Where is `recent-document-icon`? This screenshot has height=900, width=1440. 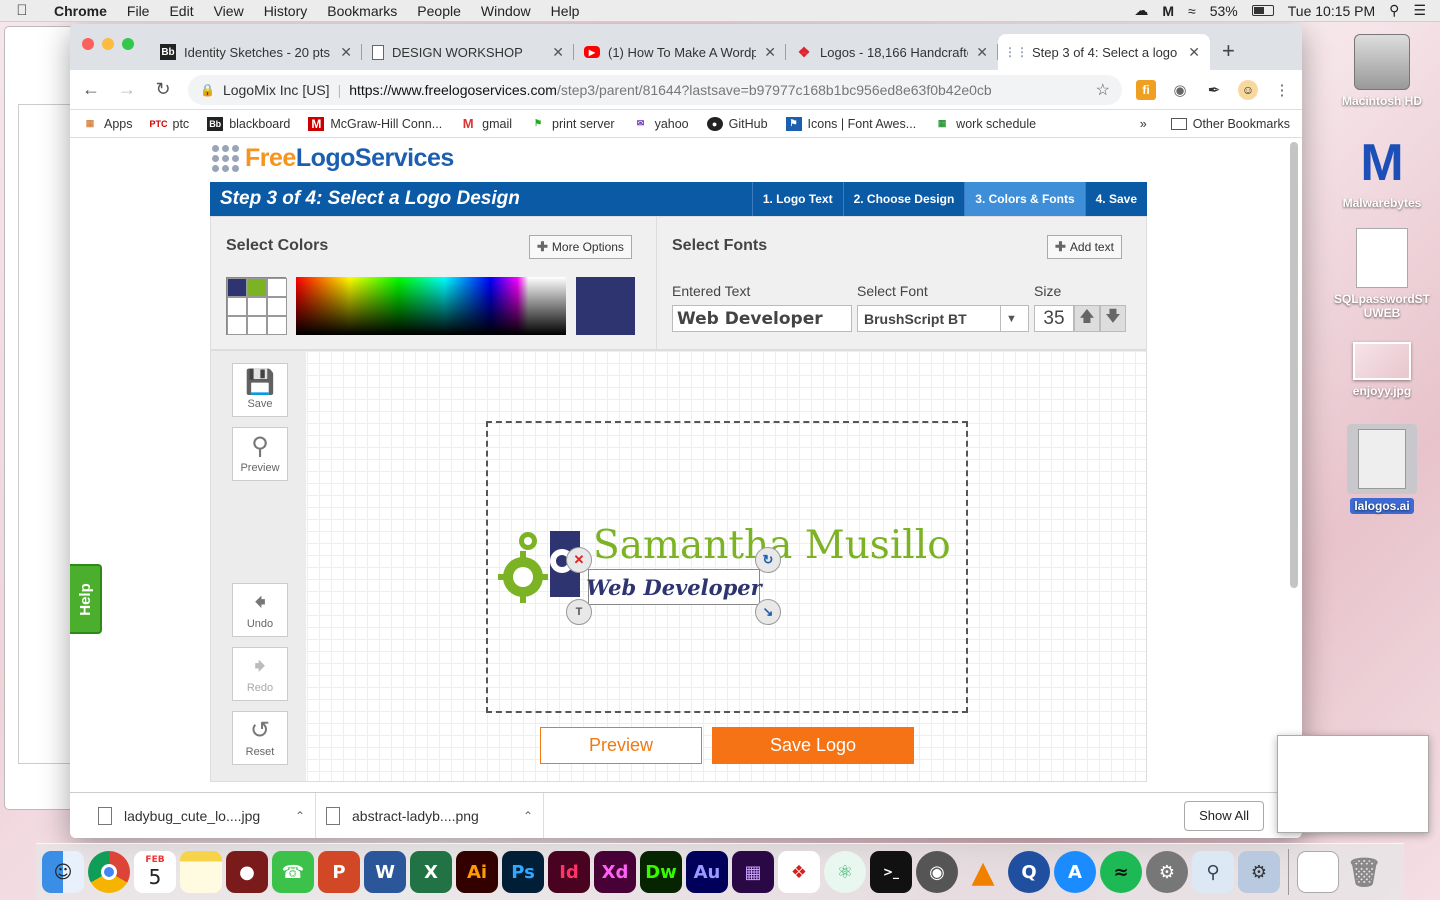
recent-document-icon is located at coordinates (1318, 872).